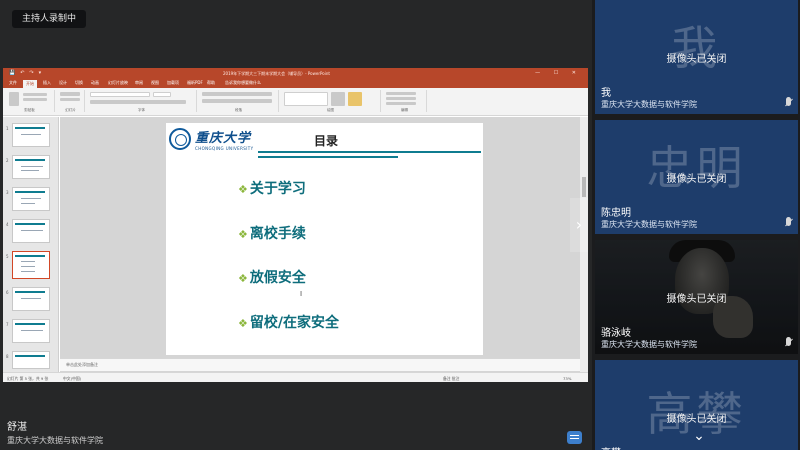 The image size is (800, 450). Describe the element at coordinates (28, 299) in the screenshot. I see `slide-thumbnail: 6` at that location.